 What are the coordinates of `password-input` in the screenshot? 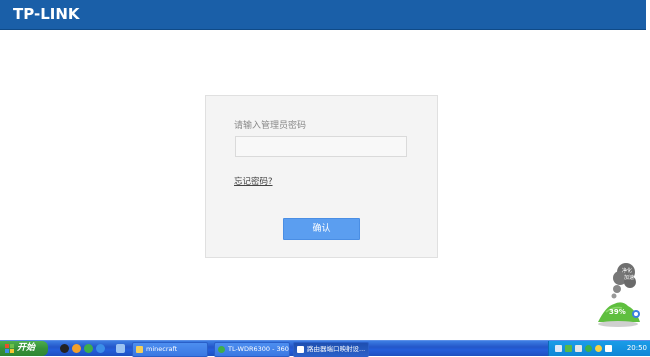 It's located at (321, 146).